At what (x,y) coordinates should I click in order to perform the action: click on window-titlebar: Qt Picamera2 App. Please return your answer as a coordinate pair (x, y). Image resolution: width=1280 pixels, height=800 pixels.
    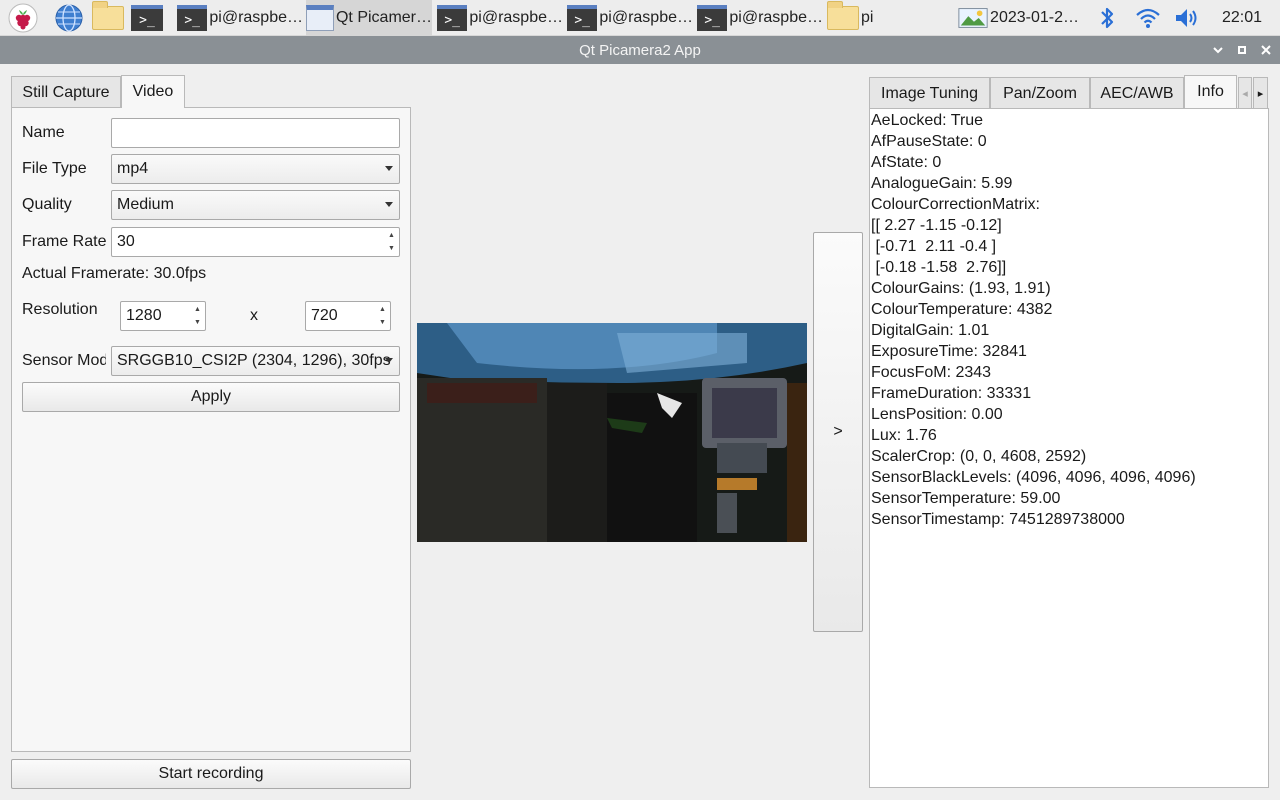
    Looking at the image, I should click on (640, 50).